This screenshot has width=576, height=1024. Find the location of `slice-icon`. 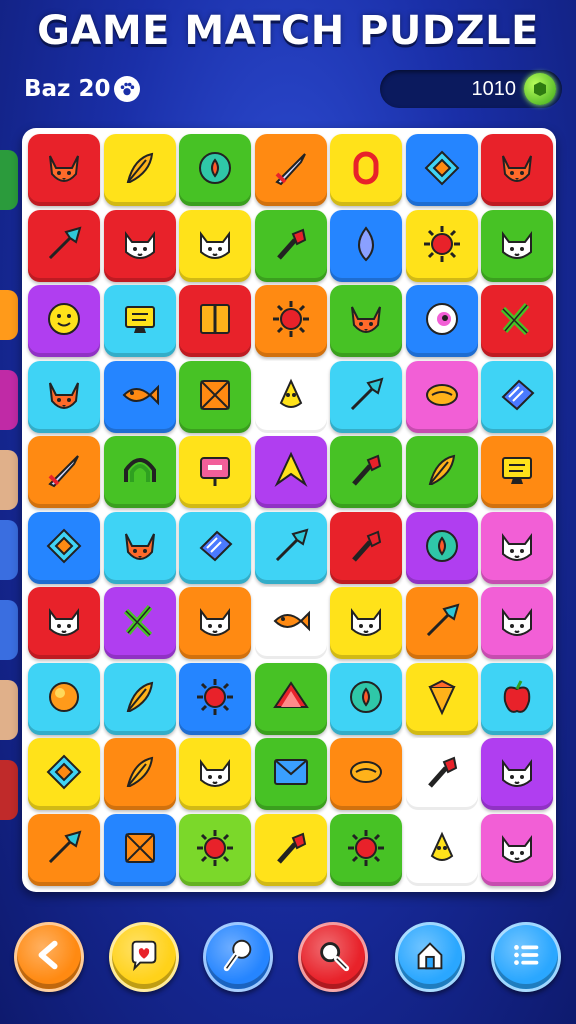

slice-icon is located at coordinates (291, 699).